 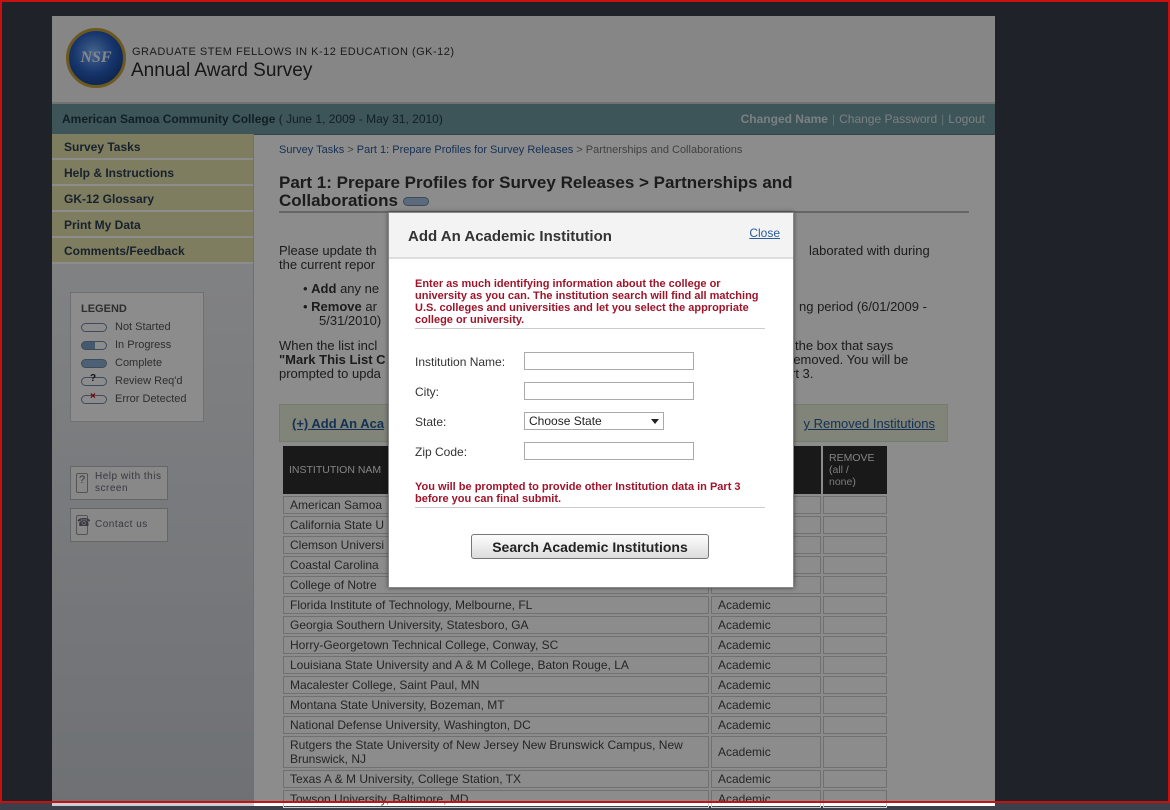 What do you see at coordinates (510, 236) in the screenshot?
I see `dialog-title: Add An Academic Institution` at bounding box center [510, 236].